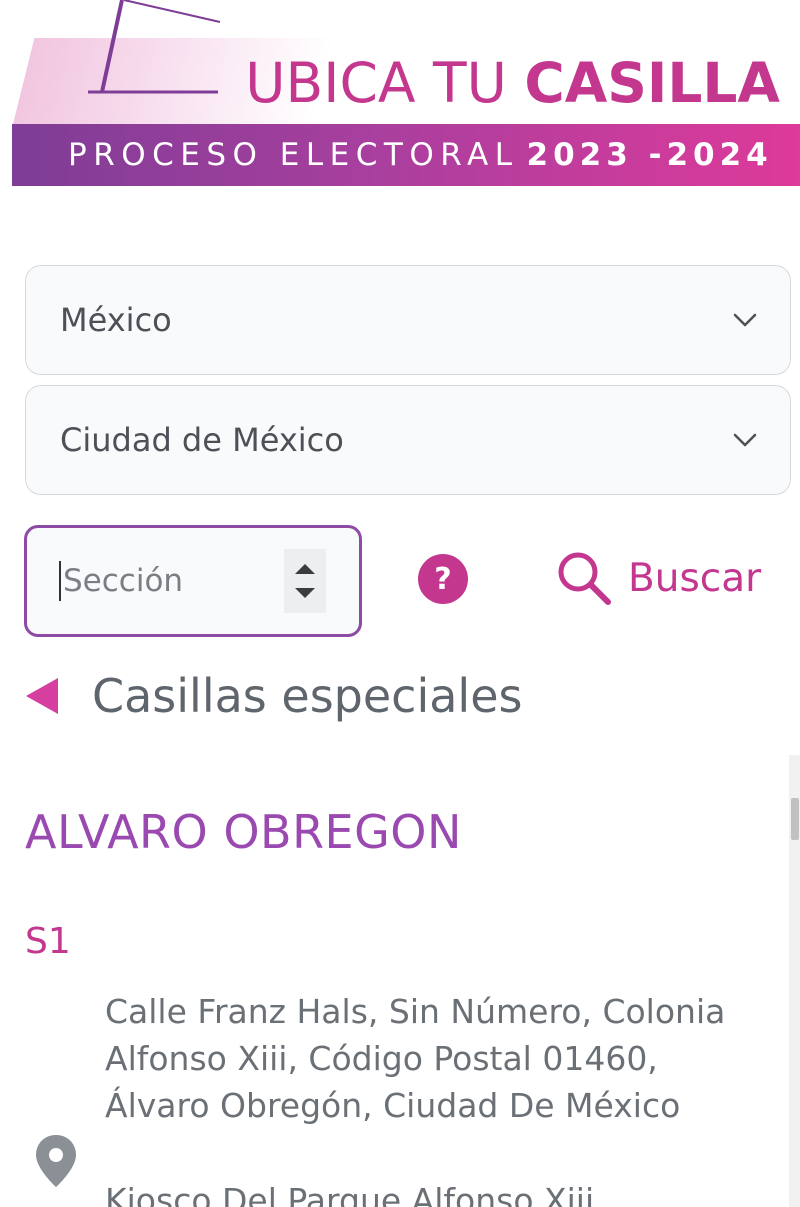 The width and height of the screenshot is (800, 1207). I want to click on scrollbar-thumb, so click(795, 819).